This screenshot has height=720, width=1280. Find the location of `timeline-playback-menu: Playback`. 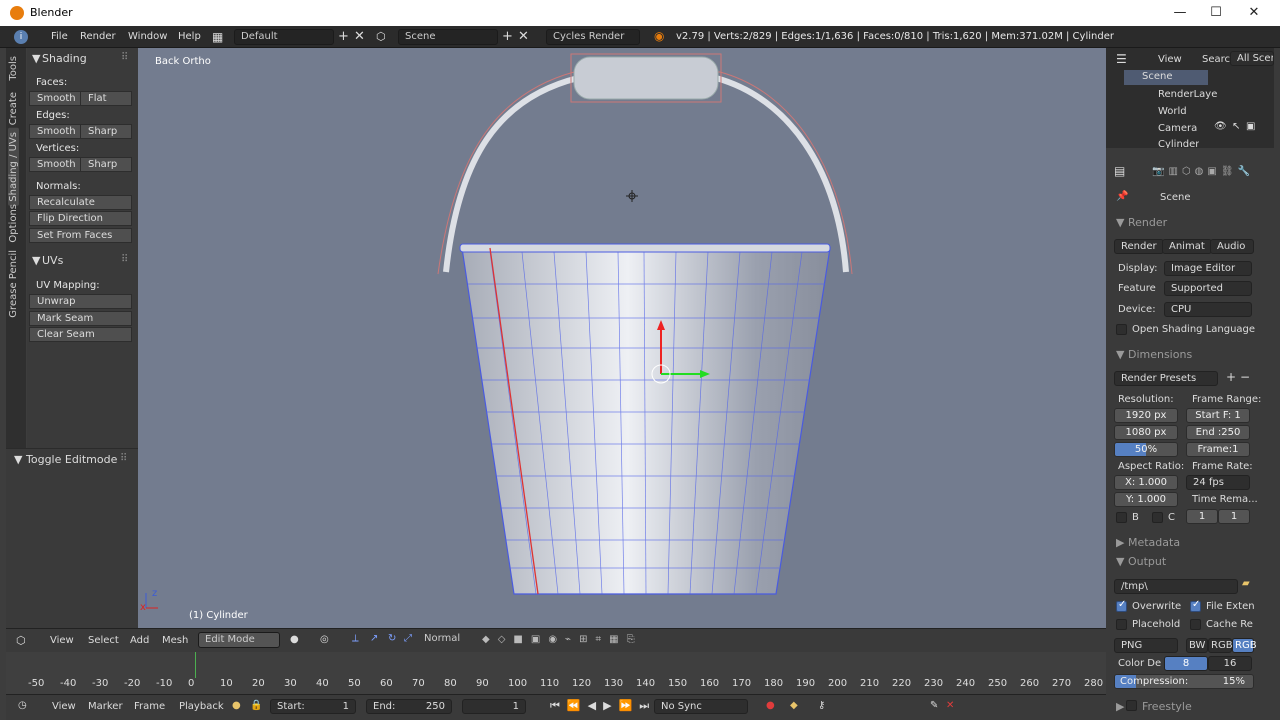

timeline-playback-menu: Playback is located at coordinates (201, 706).